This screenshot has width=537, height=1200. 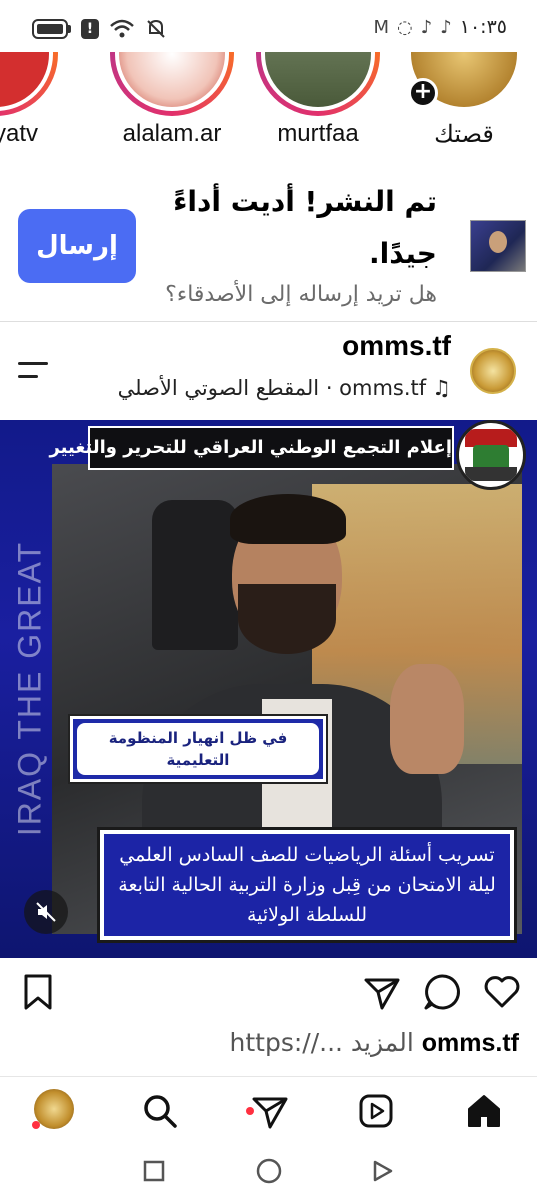 What do you see at coordinates (484, 1111) in the screenshot?
I see `home-icon` at bounding box center [484, 1111].